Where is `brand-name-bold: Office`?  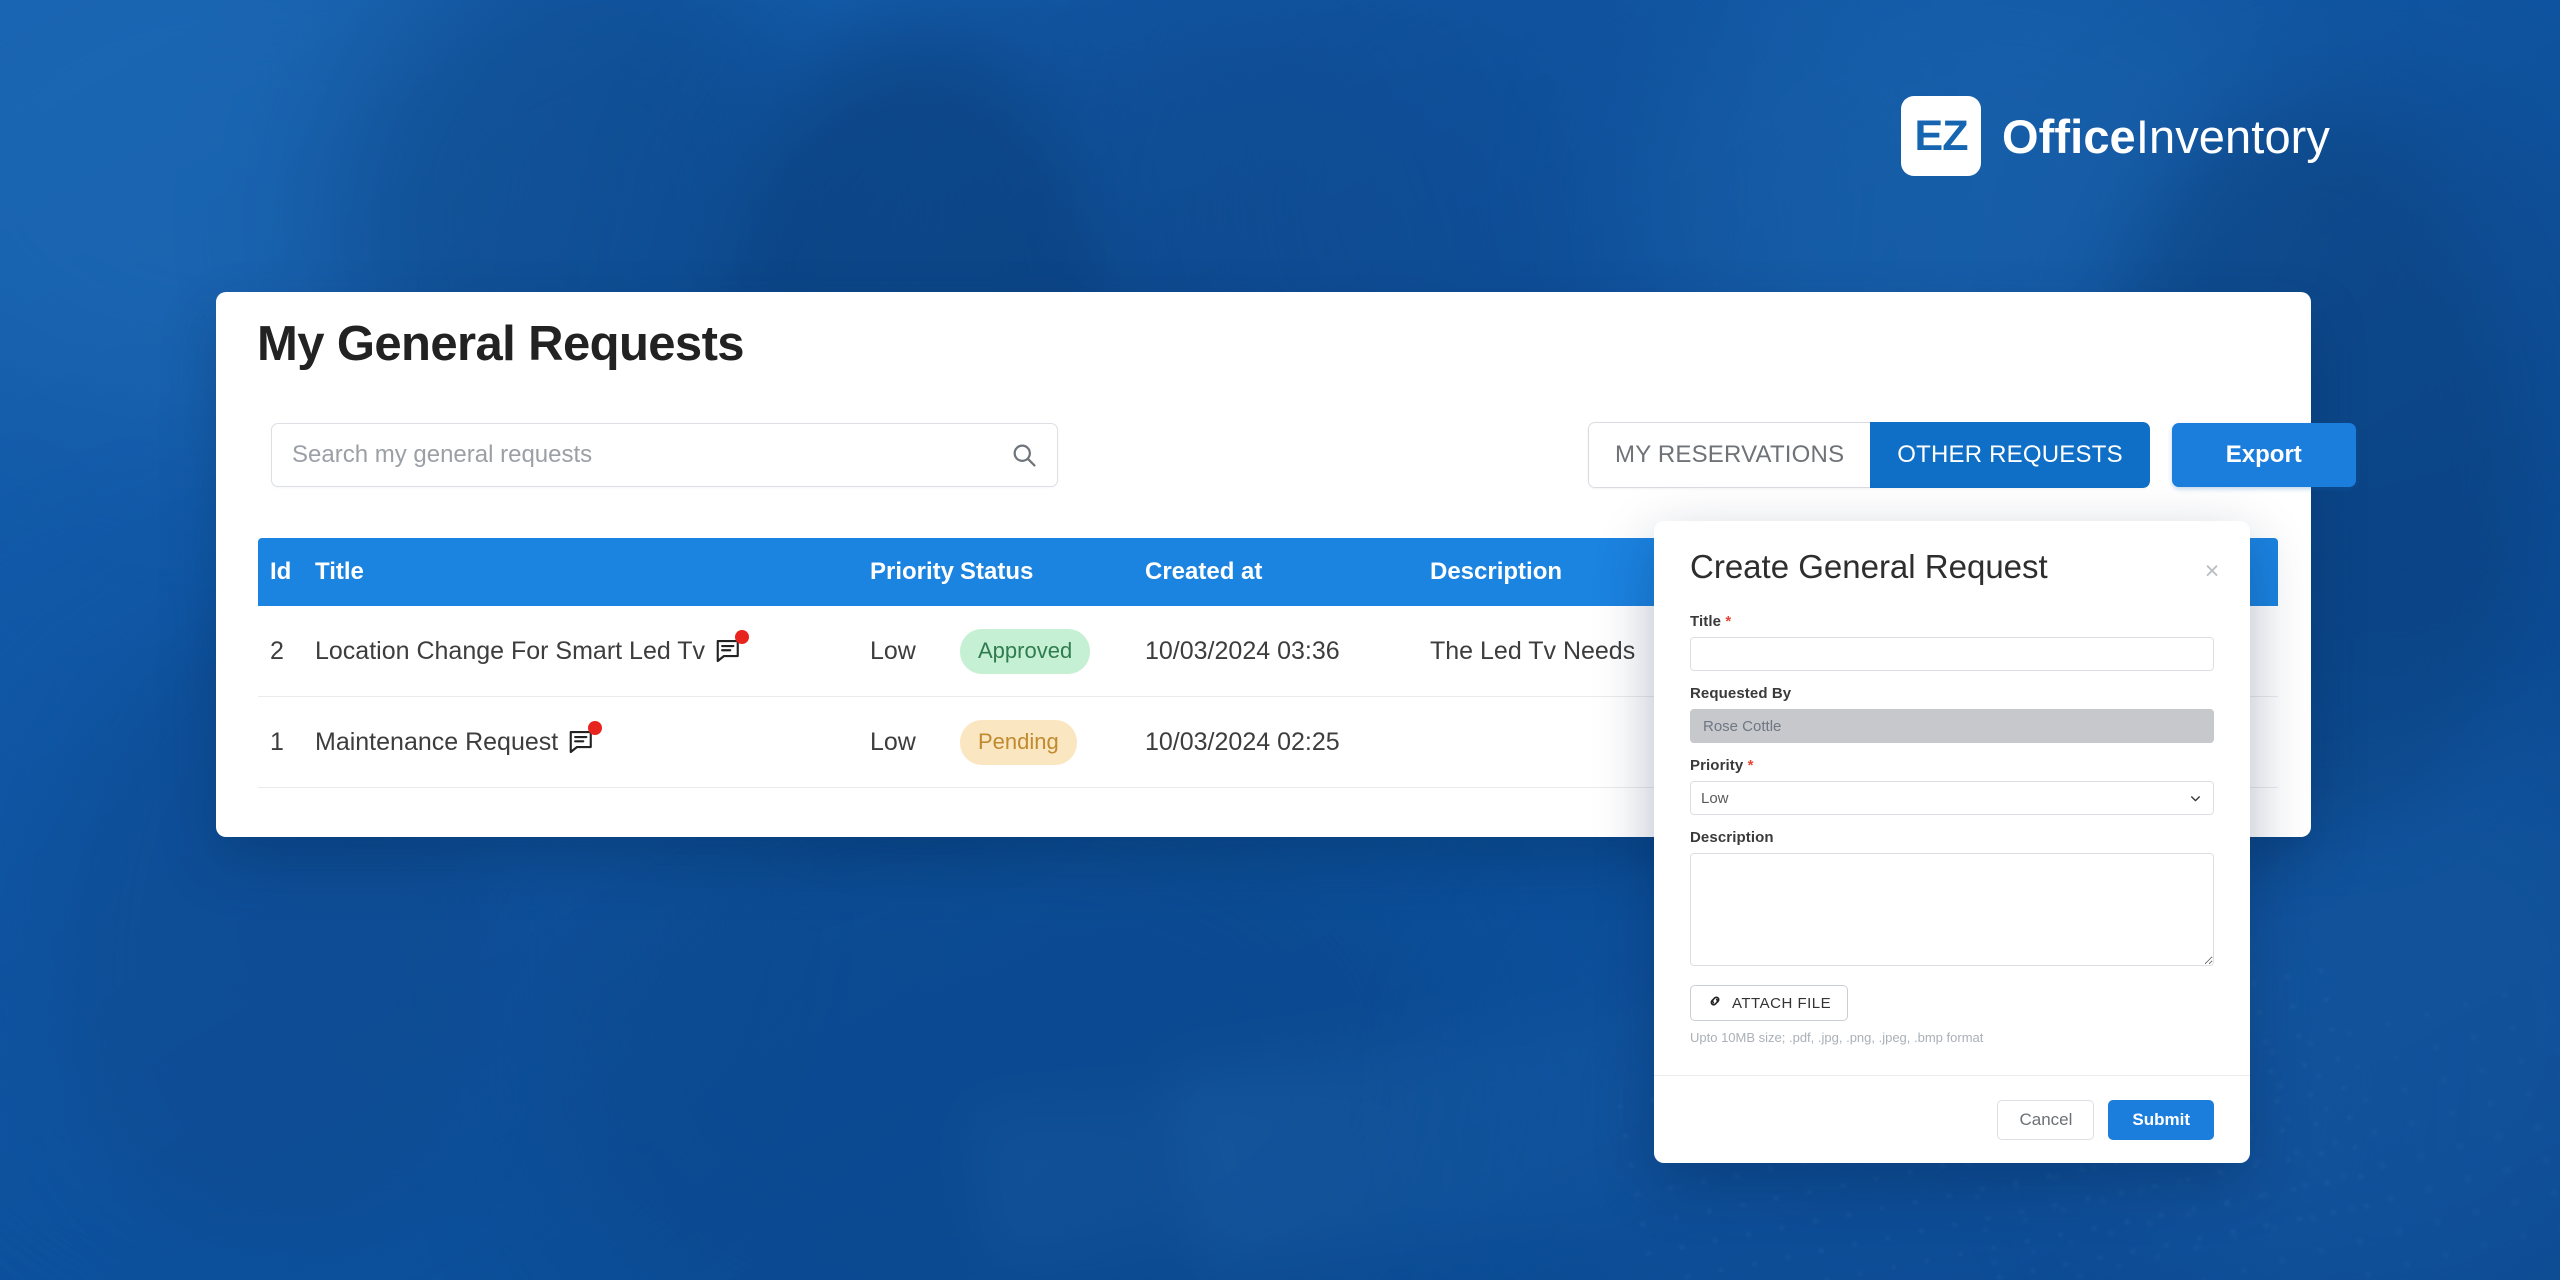
brand-name-bold: Office is located at coordinates (2069, 136).